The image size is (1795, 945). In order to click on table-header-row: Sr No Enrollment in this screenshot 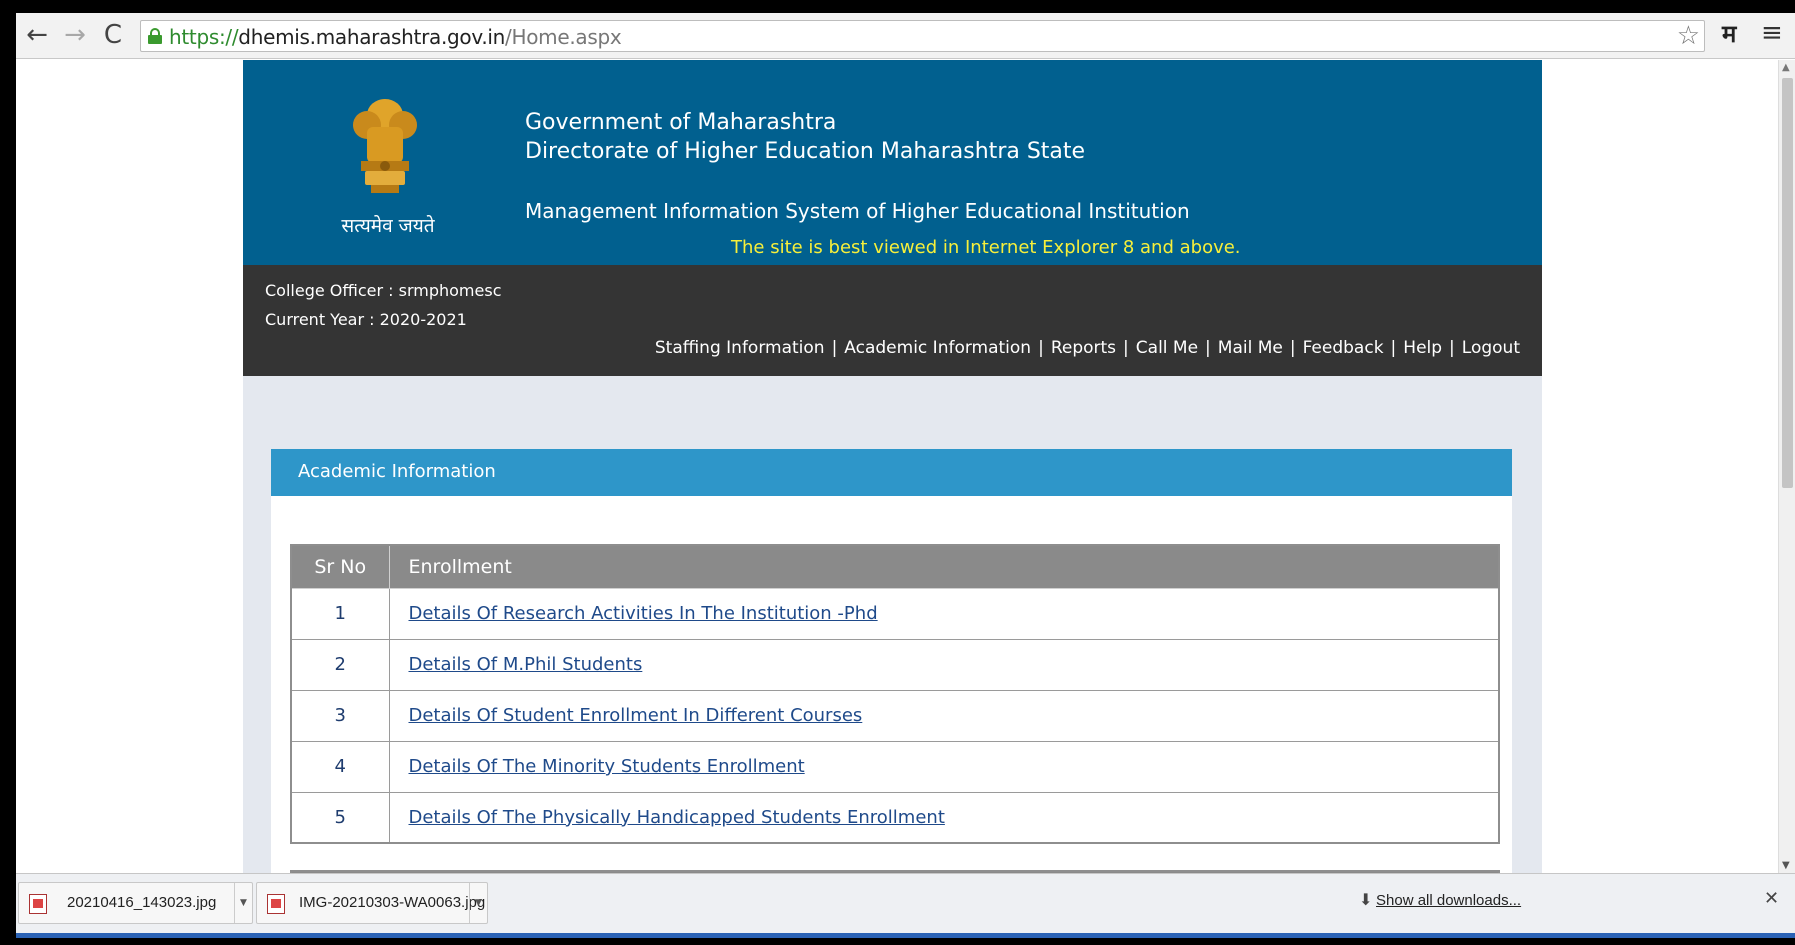, I will do `click(895, 566)`.